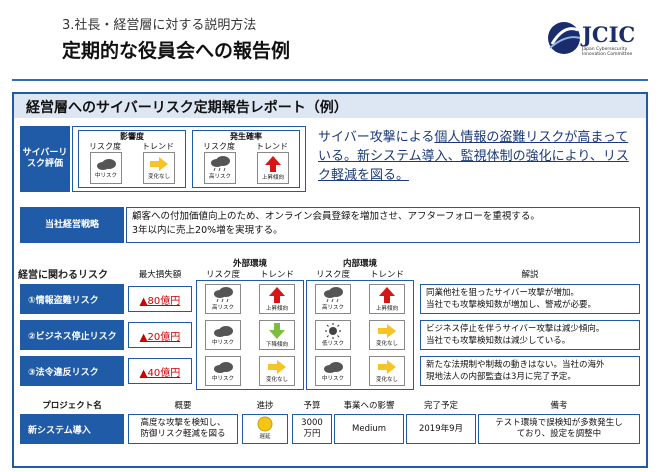 This screenshot has height=472, width=660. What do you see at coordinates (515, 329) in the screenshot?
I see `risk-row-2-comment-line-1: ビジネス停止を伴うサイバー攻撃は減少傾向。` at bounding box center [515, 329].